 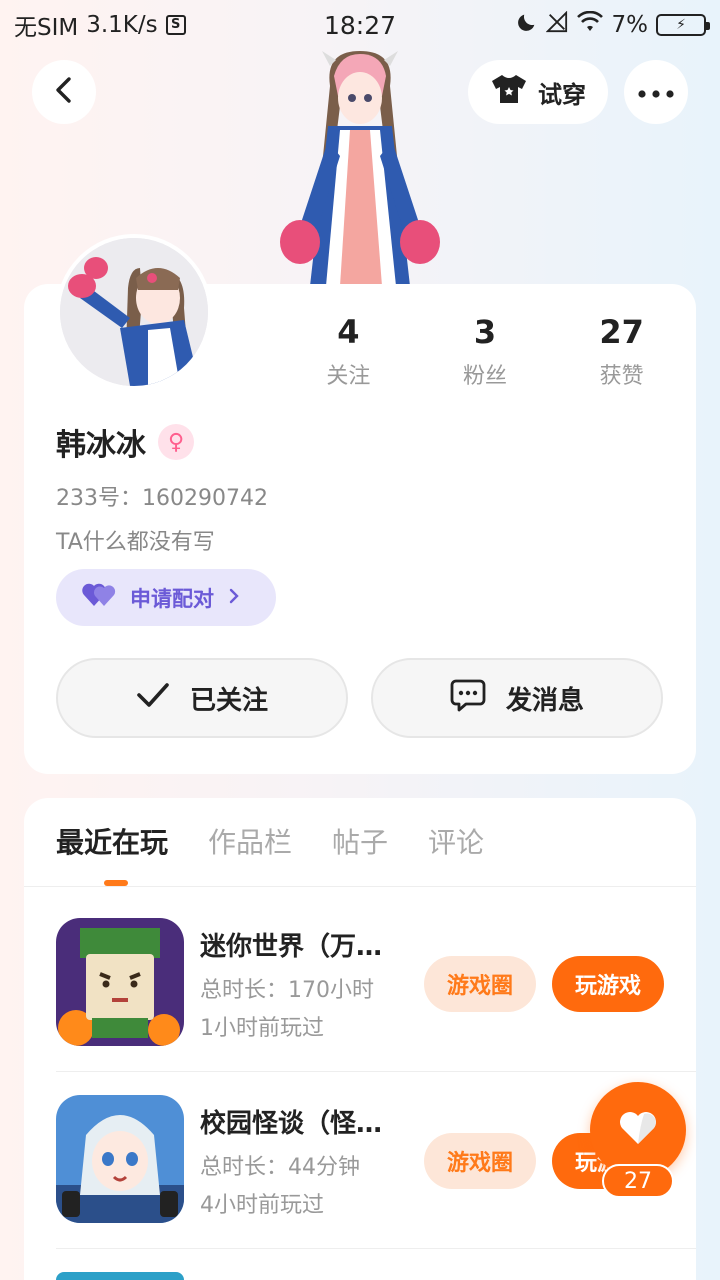 I want to click on like-count-badge: 27, so click(x=638, y=1181).